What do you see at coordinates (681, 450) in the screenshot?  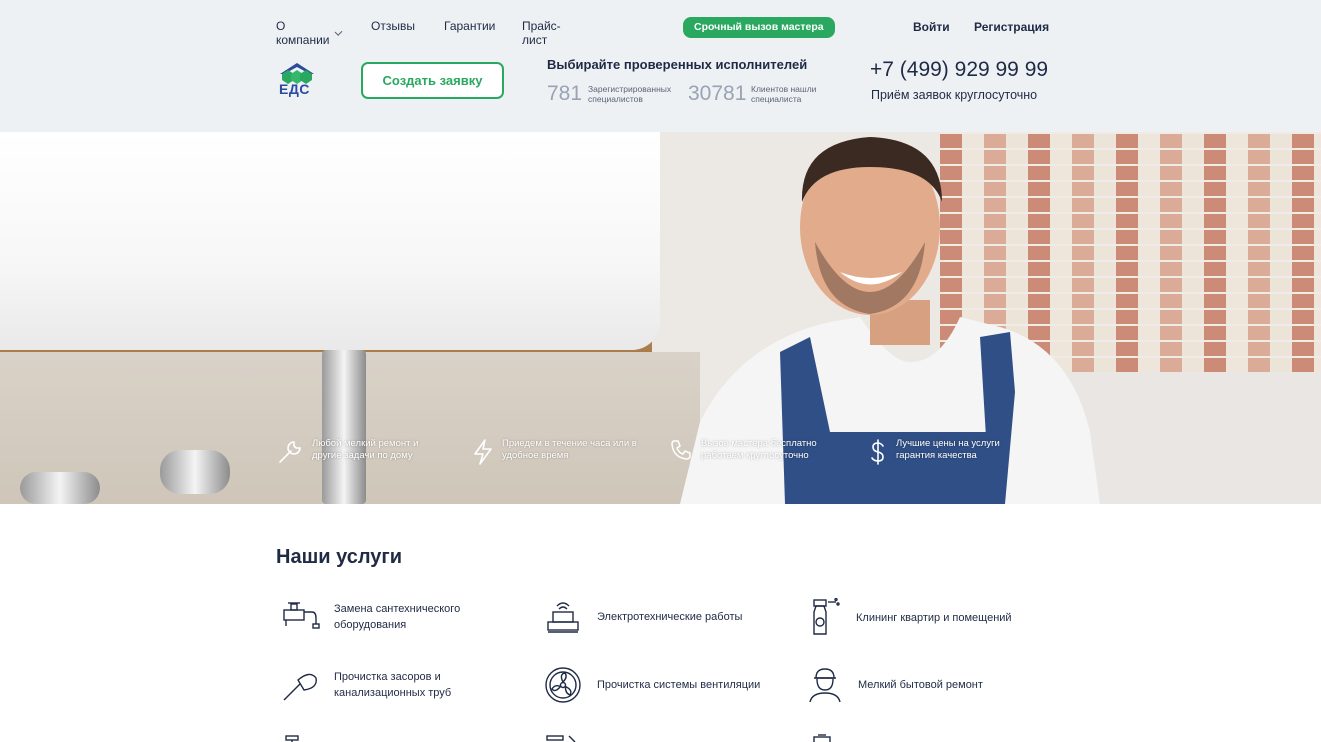 I see `phone-icon` at bounding box center [681, 450].